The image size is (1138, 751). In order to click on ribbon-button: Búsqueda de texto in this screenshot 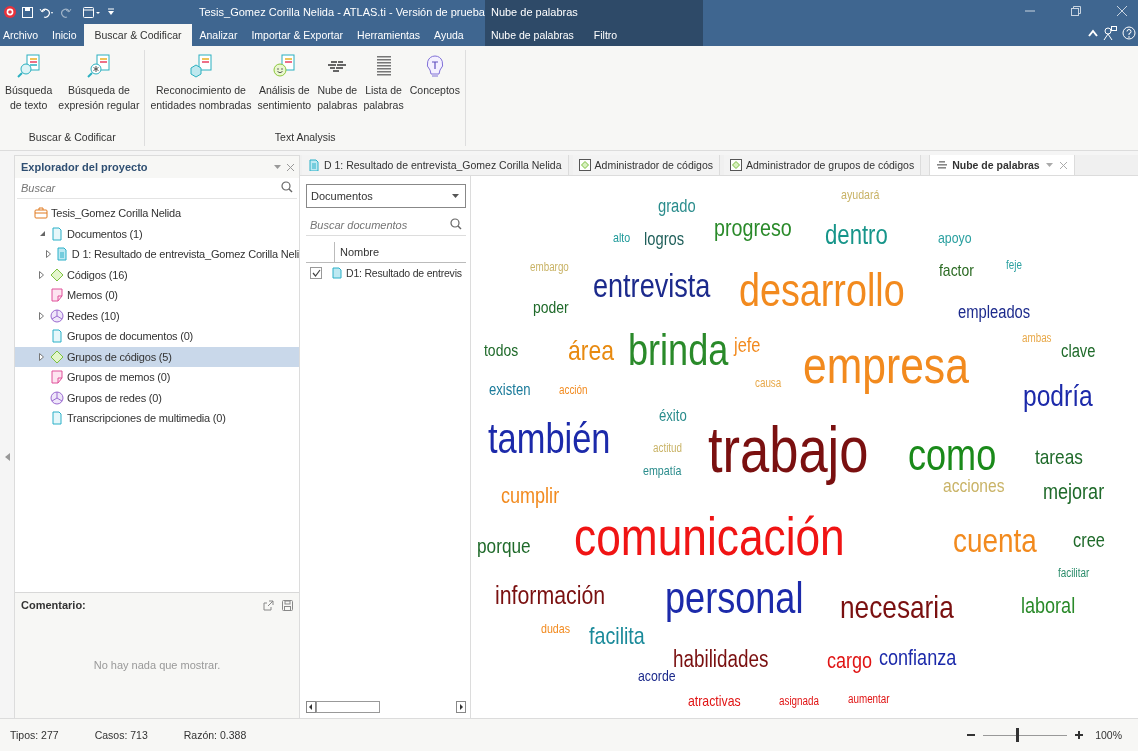, I will do `click(29, 90)`.